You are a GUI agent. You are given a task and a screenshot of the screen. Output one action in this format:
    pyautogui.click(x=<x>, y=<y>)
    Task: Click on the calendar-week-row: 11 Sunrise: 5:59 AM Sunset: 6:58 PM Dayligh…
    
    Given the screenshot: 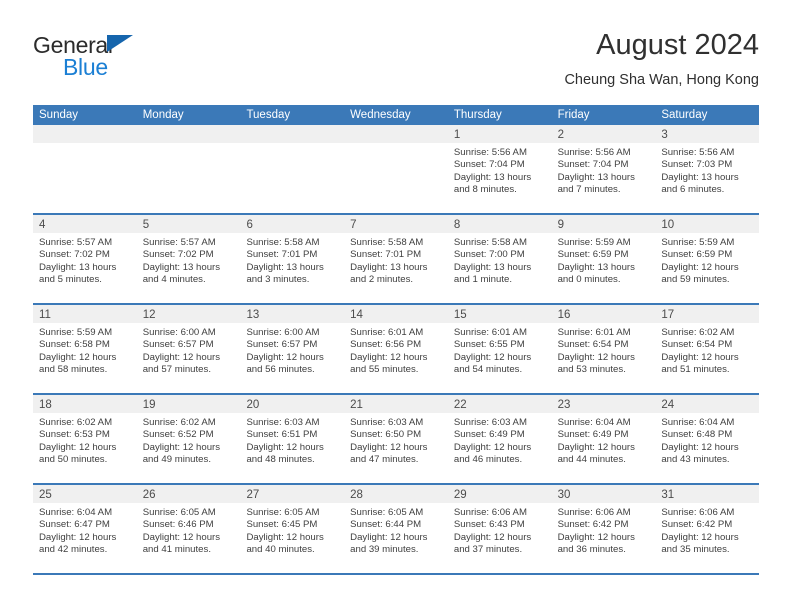 What is the action you would take?
    pyautogui.click(x=396, y=350)
    